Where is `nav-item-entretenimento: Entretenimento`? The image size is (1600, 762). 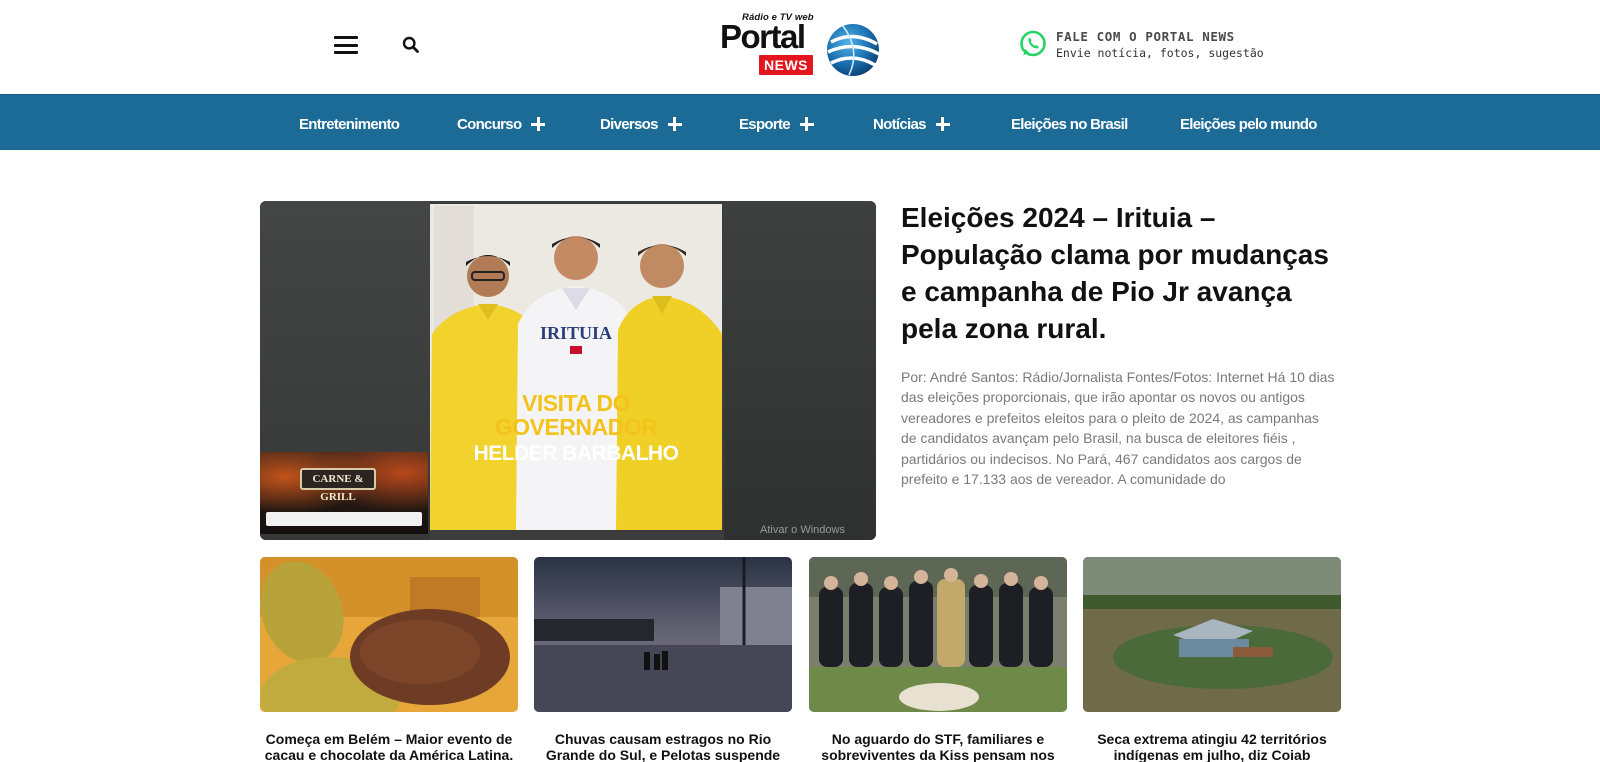
nav-item-entretenimento: Entretenimento is located at coordinates (349, 124).